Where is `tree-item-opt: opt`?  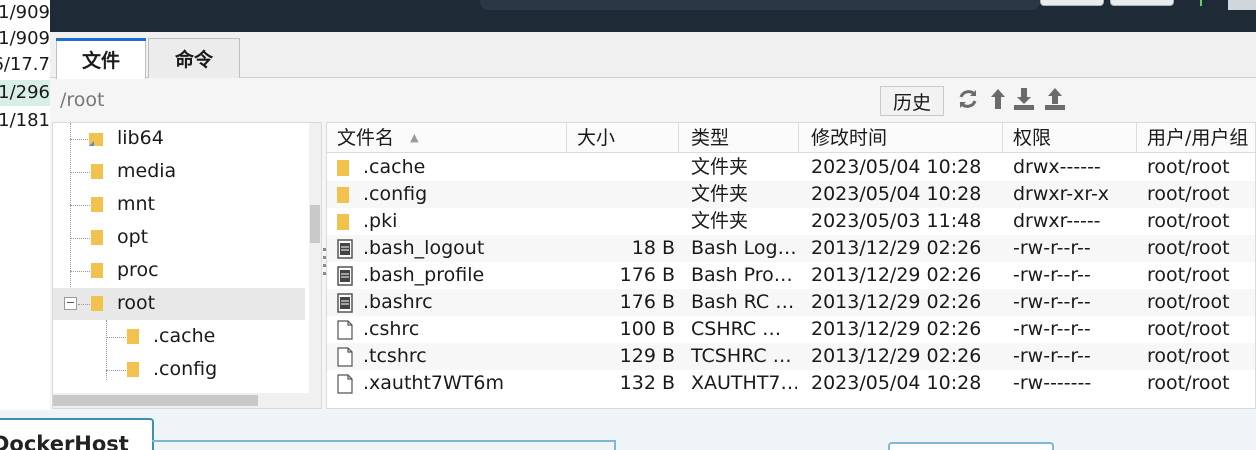
tree-item-opt: opt is located at coordinates (179, 238).